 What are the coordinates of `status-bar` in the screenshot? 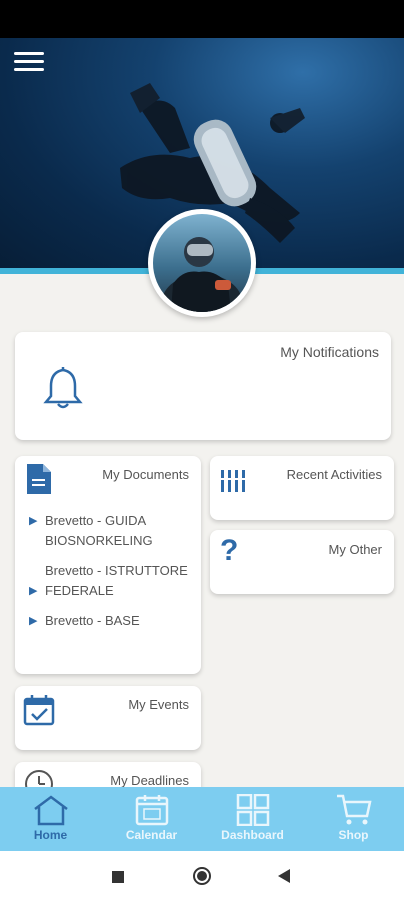 It's located at (202, 19).